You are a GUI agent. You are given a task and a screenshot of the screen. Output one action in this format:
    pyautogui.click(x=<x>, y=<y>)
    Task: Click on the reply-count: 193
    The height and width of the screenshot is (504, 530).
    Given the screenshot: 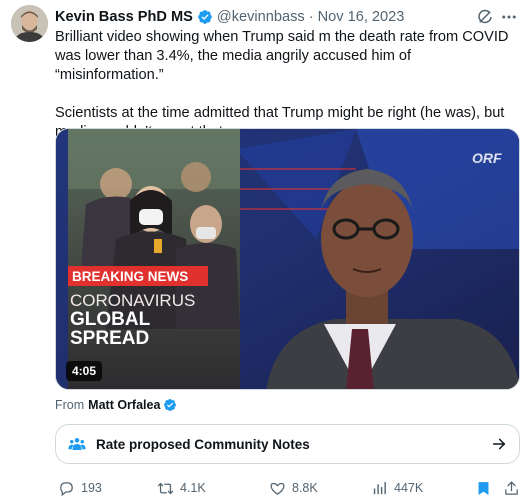 What is the action you would take?
    pyautogui.click(x=91, y=488)
    